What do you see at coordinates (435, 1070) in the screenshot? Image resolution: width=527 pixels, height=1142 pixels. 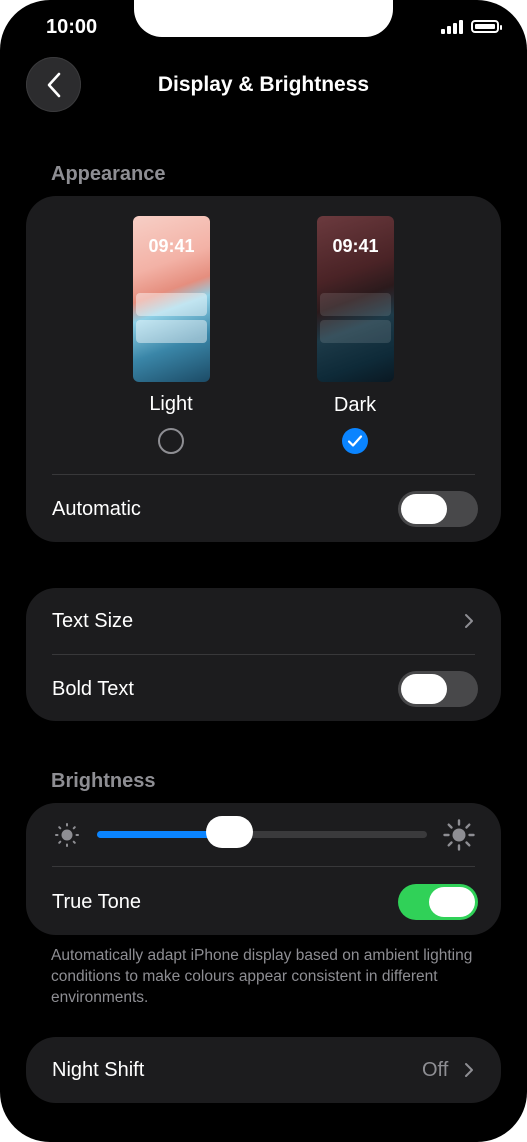 I see `night-shift-value: Off` at bounding box center [435, 1070].